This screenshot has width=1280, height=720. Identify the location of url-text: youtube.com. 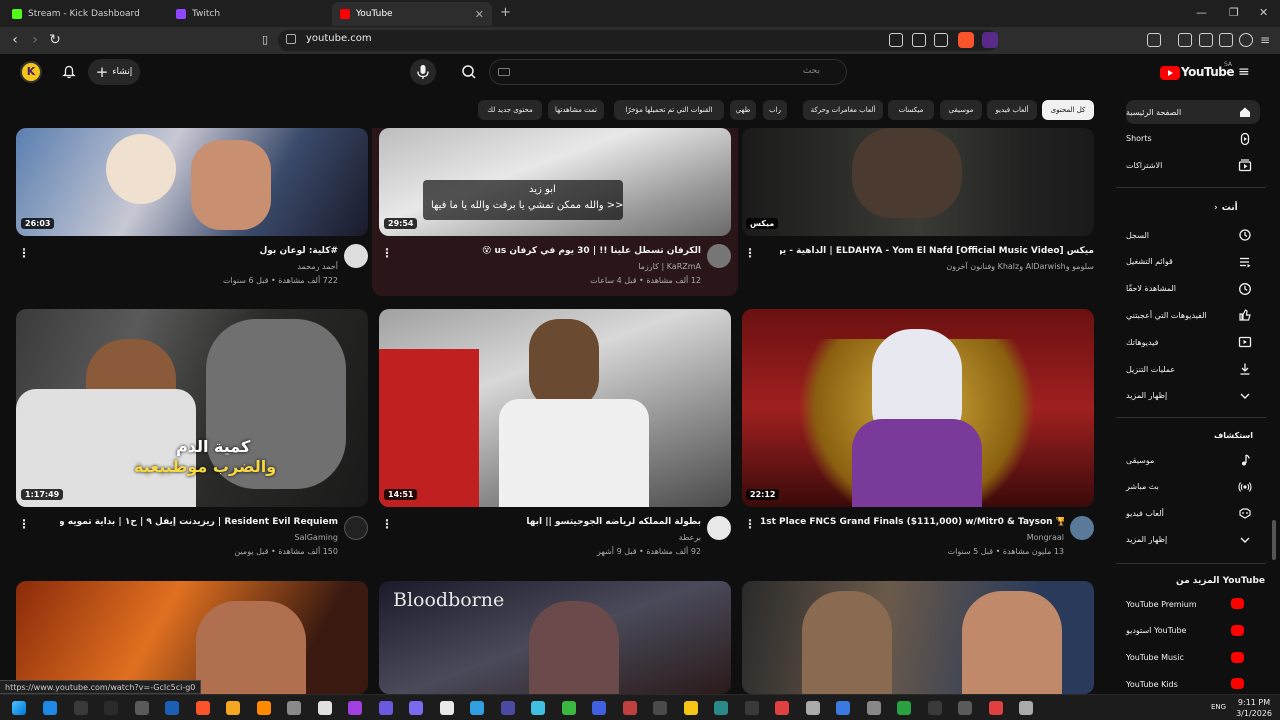
(339, 38).